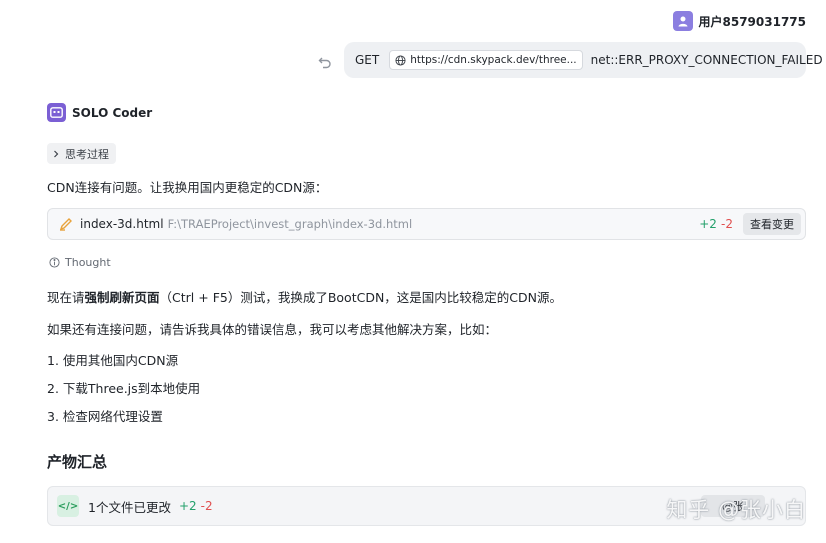 This screenshot has height=543, width=826. What do you see at coordinates (105, 416) in the screenshot?
I see `list-item: 3. 检查网络代理设置` at bounding box center [105, 416].